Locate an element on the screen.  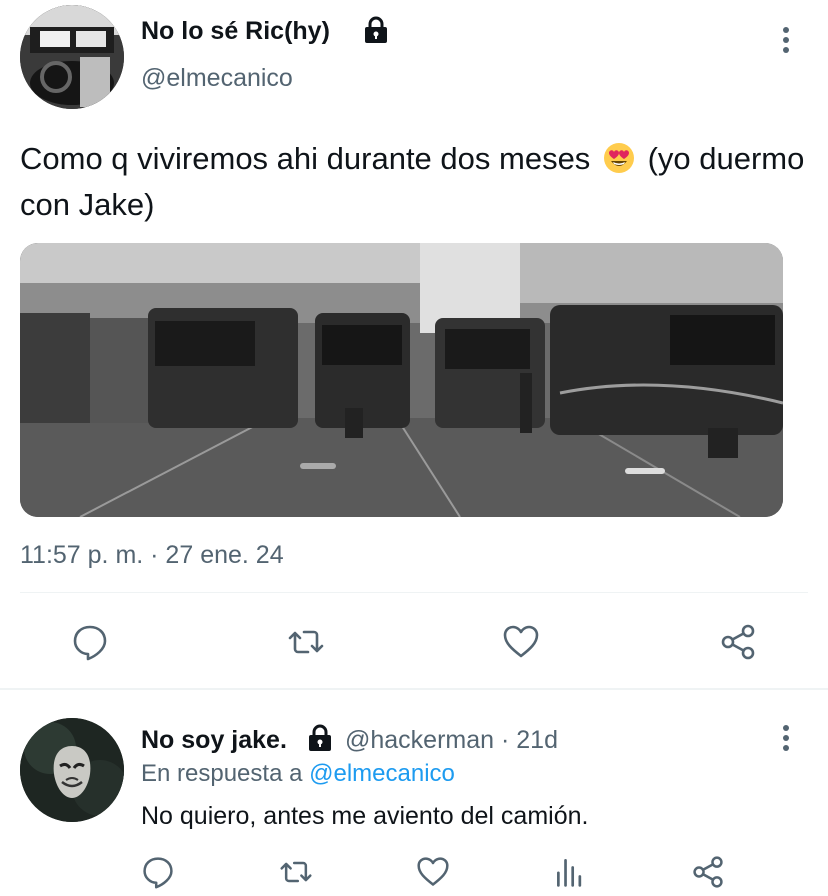
reply-like-button is located at coordinates (433, 872).